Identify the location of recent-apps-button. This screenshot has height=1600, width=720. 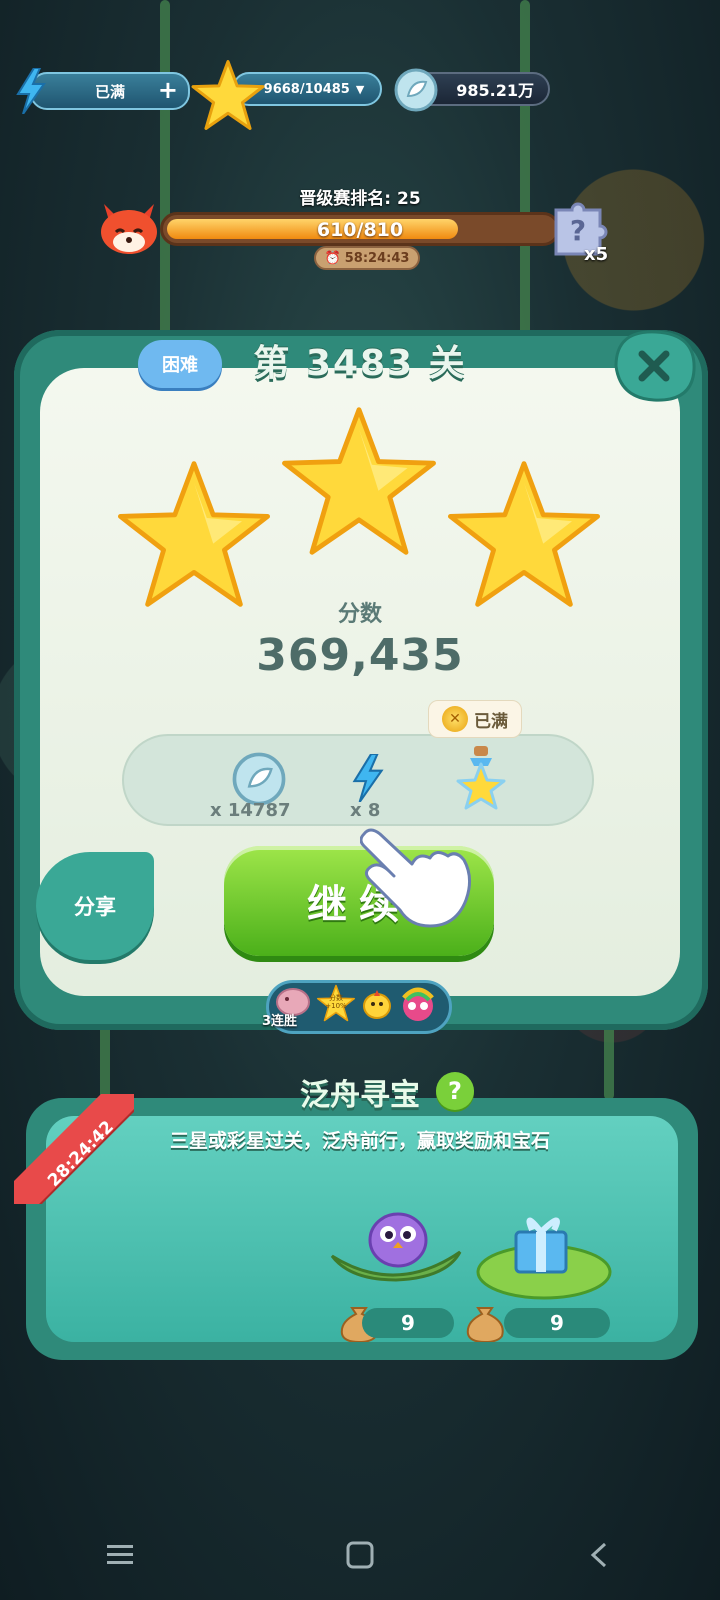
(120, 1555).